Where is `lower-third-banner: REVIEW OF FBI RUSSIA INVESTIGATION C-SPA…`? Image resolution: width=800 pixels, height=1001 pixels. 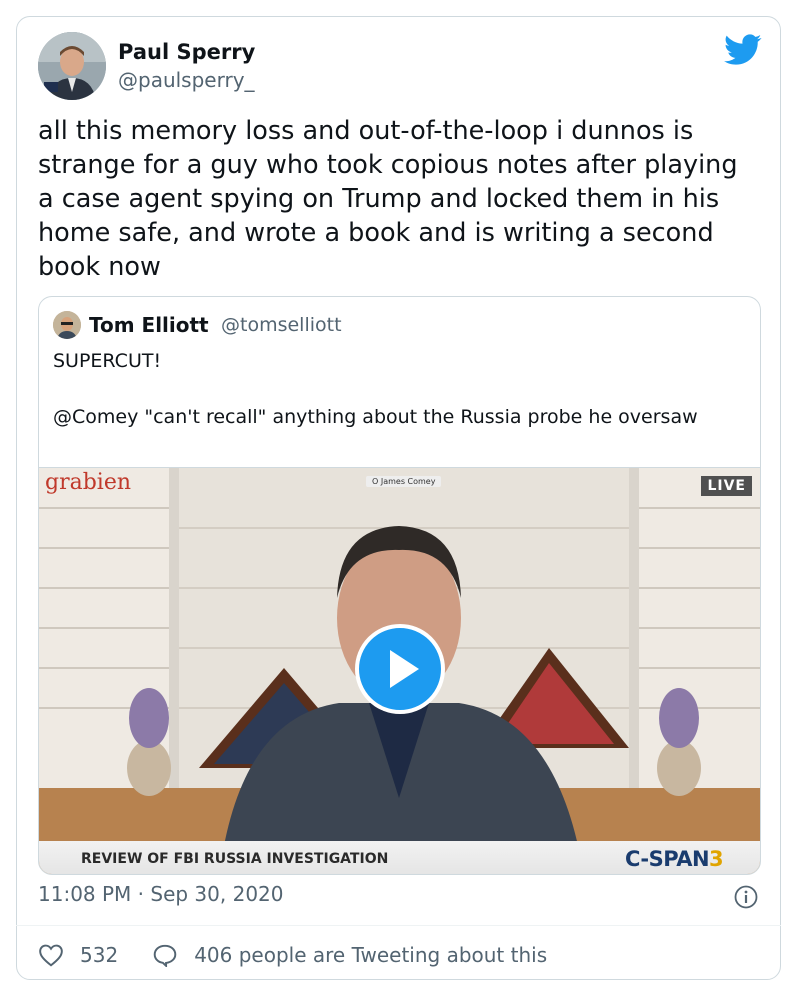 lower-third-banner: REVIEW OF FBI RUSSIA INVESTIGATION C-SPA… is located at coordinates (399, 857).